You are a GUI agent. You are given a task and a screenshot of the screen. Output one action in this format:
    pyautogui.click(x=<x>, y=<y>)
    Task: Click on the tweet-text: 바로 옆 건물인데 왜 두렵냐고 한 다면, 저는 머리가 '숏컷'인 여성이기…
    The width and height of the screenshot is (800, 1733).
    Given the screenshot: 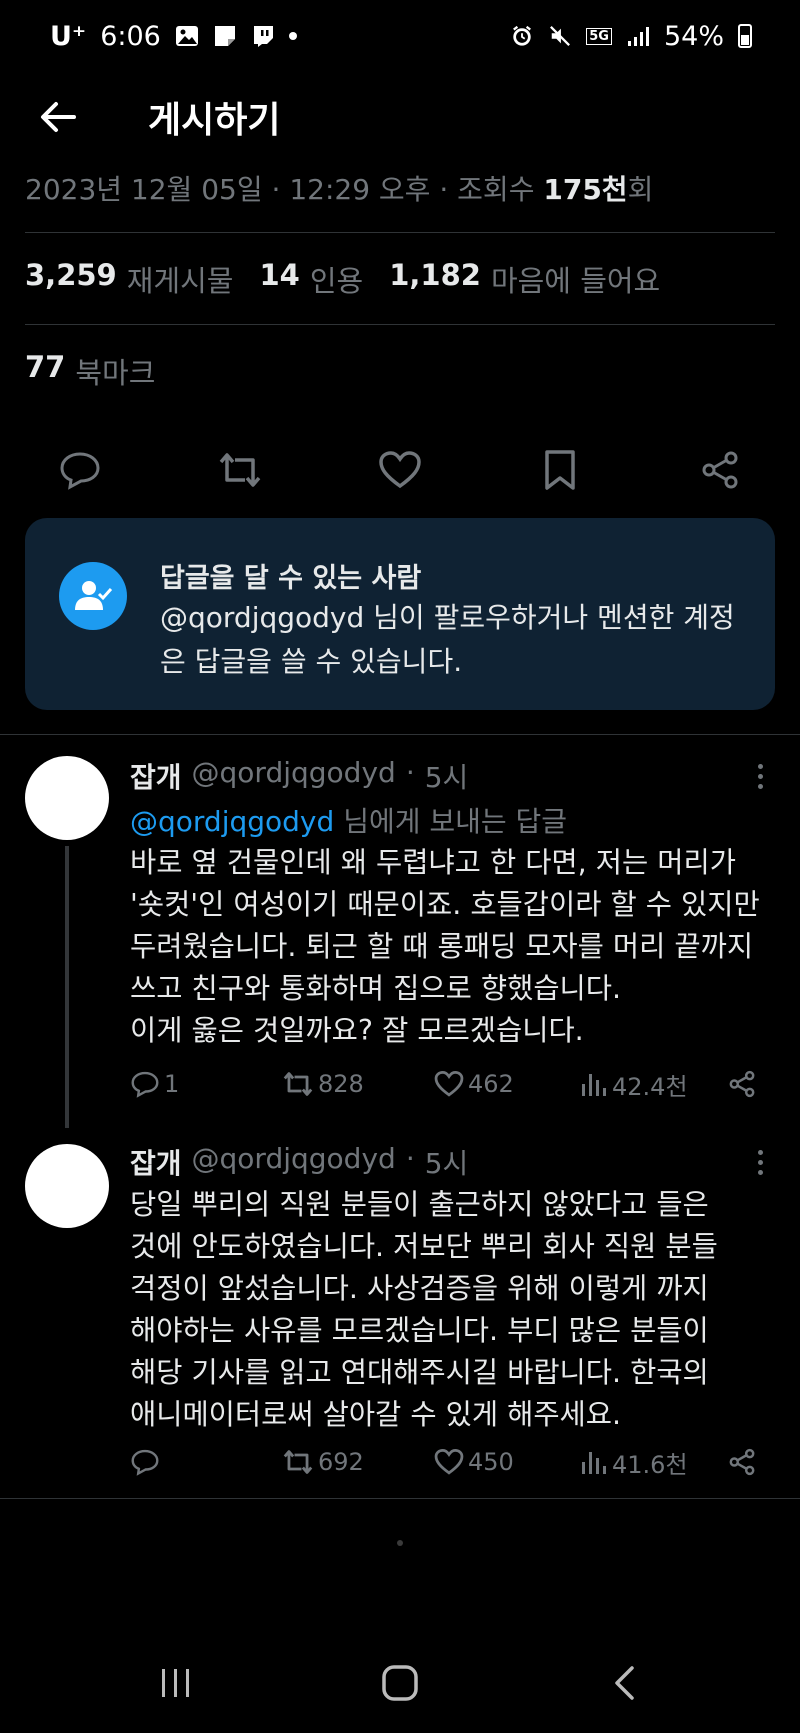 What is the action you would take?
    pyautogui.click(x=445, y=946)
    